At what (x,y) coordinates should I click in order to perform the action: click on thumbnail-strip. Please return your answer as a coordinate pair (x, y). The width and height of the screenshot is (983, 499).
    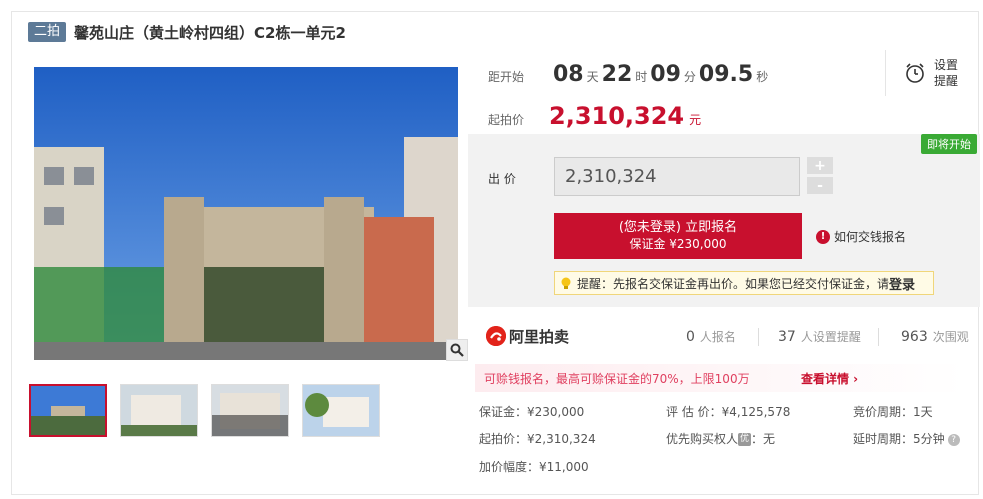
    Looking at the image, I should click on (211, 410).